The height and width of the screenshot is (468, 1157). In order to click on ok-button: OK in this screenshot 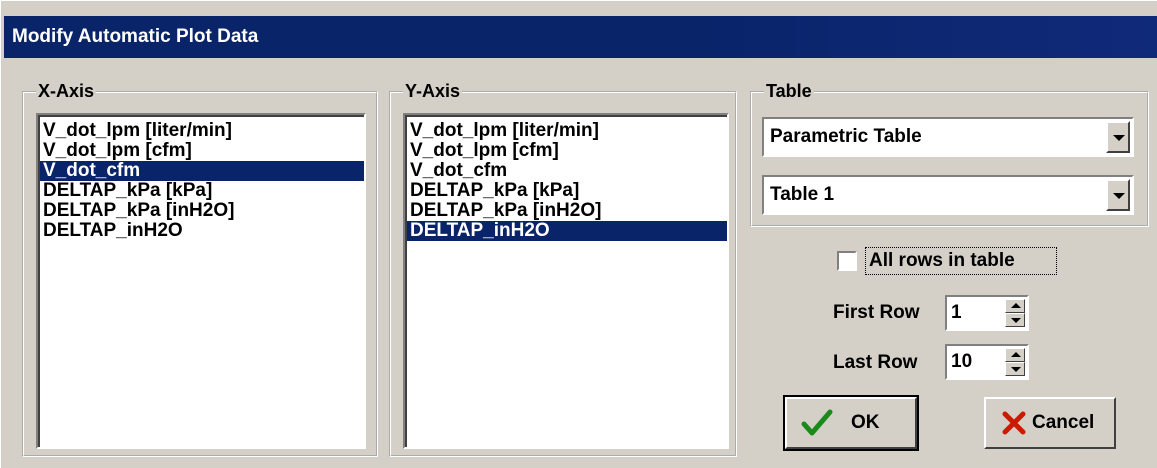, I will do `click(851, 423)`.